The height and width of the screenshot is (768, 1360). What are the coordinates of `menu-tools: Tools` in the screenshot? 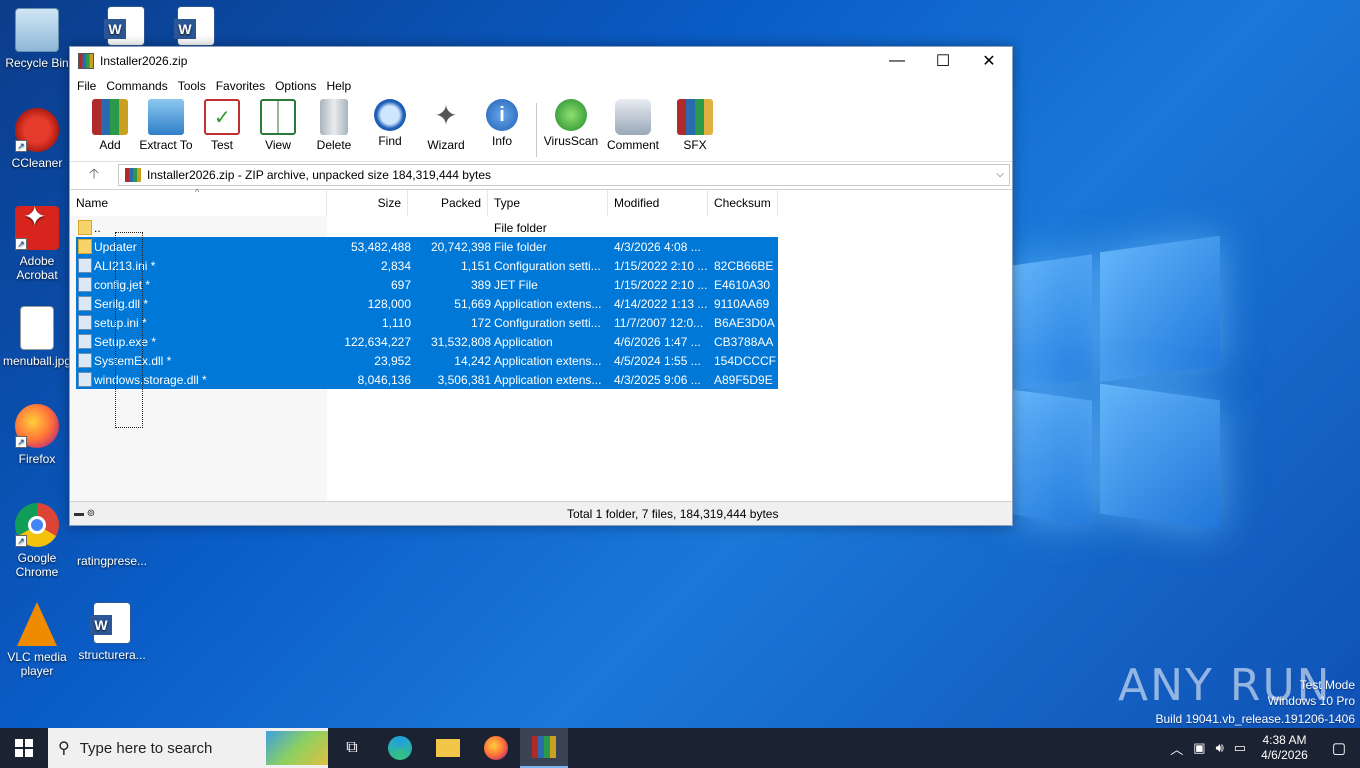 It's located at (192, 86).